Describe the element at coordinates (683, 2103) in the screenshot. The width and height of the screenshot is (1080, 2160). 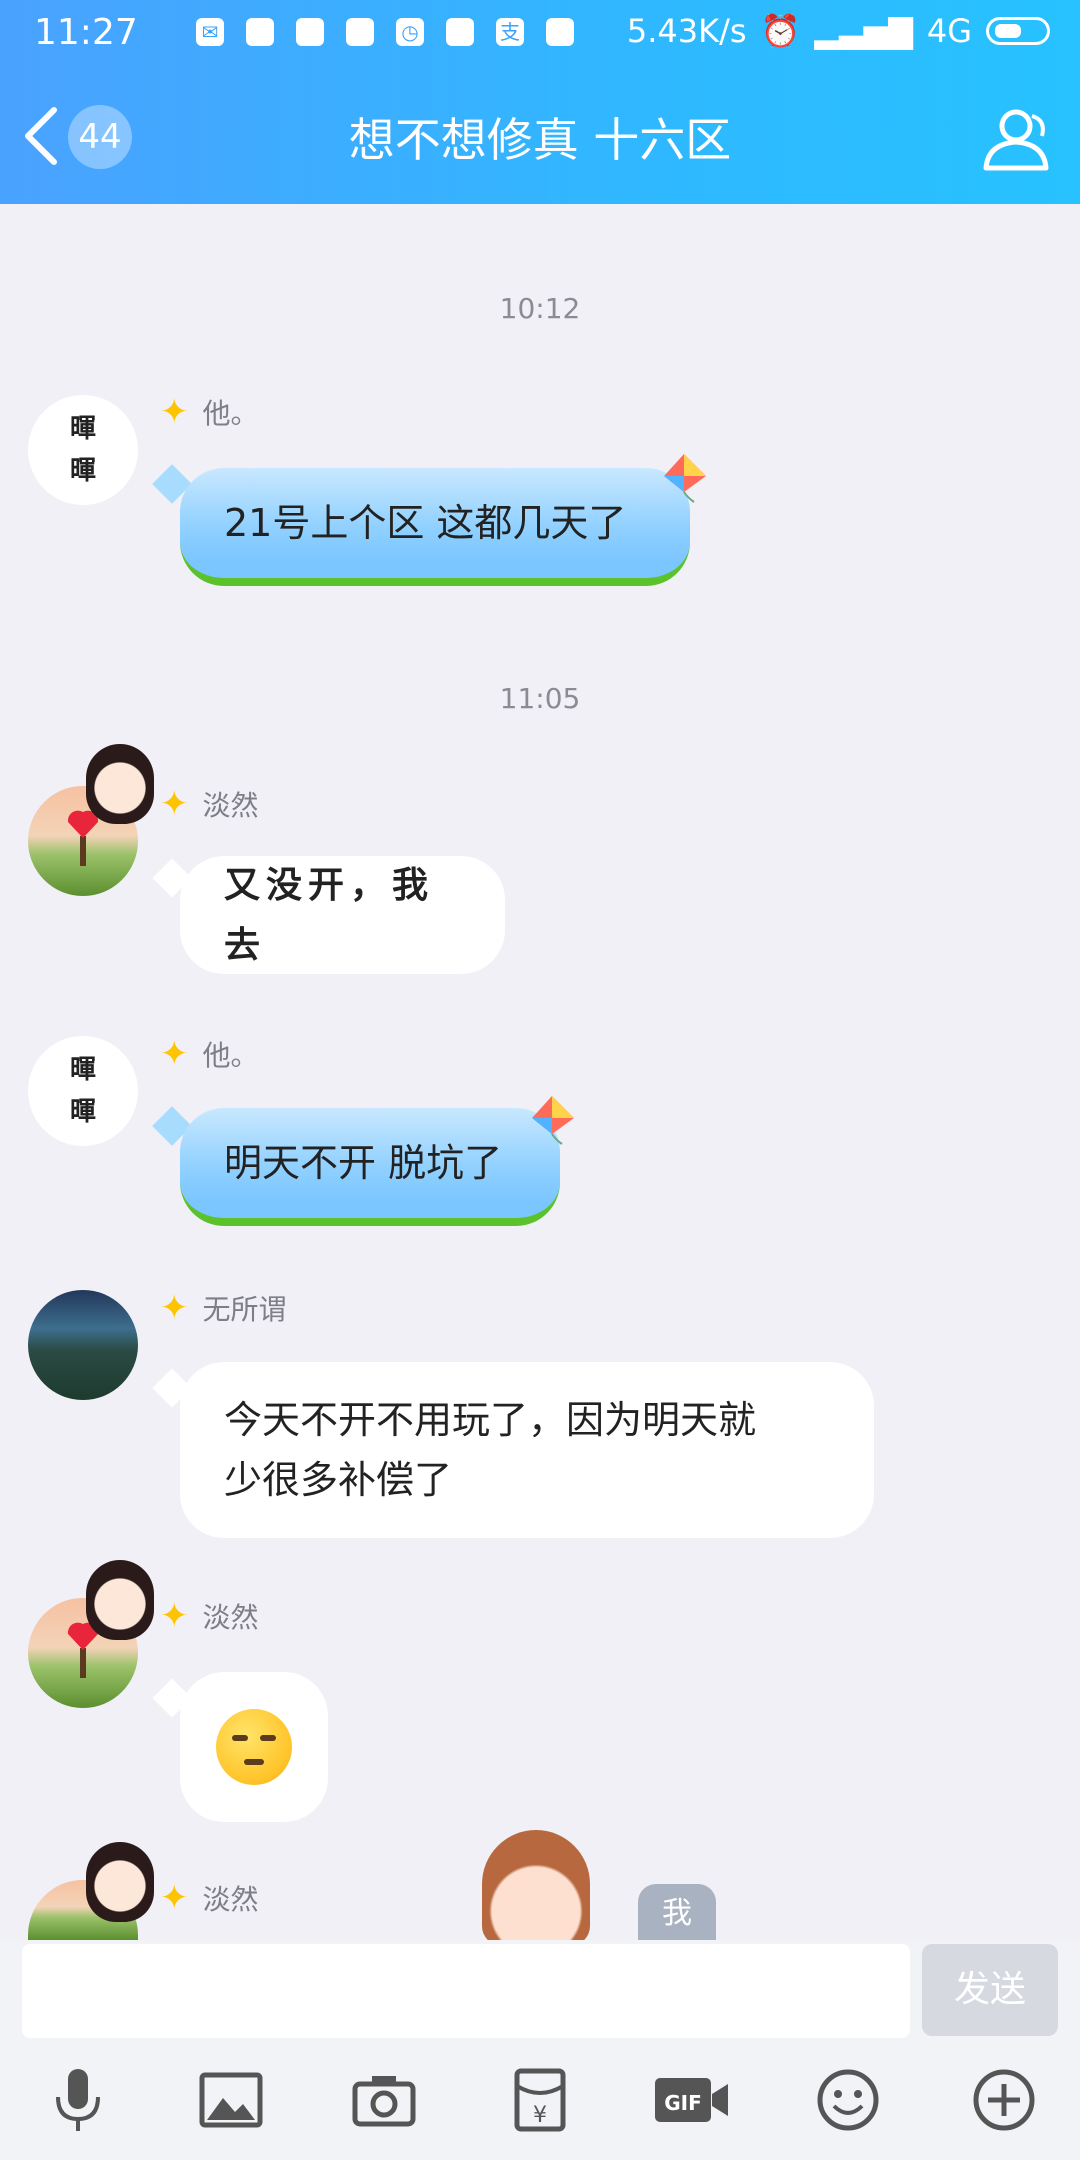
I see `svg-text: GIF` at that location.